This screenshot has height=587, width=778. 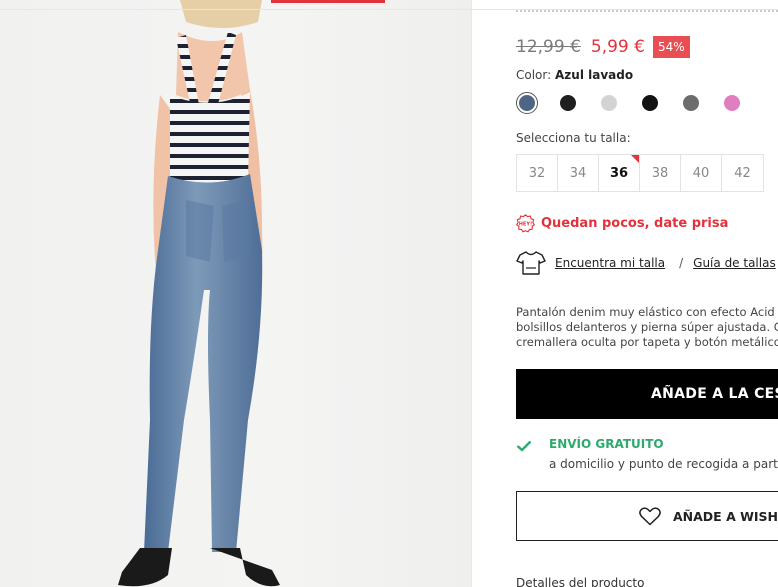 I want to click on hey-badge-text: HEY!, so click(x=526, y=225).